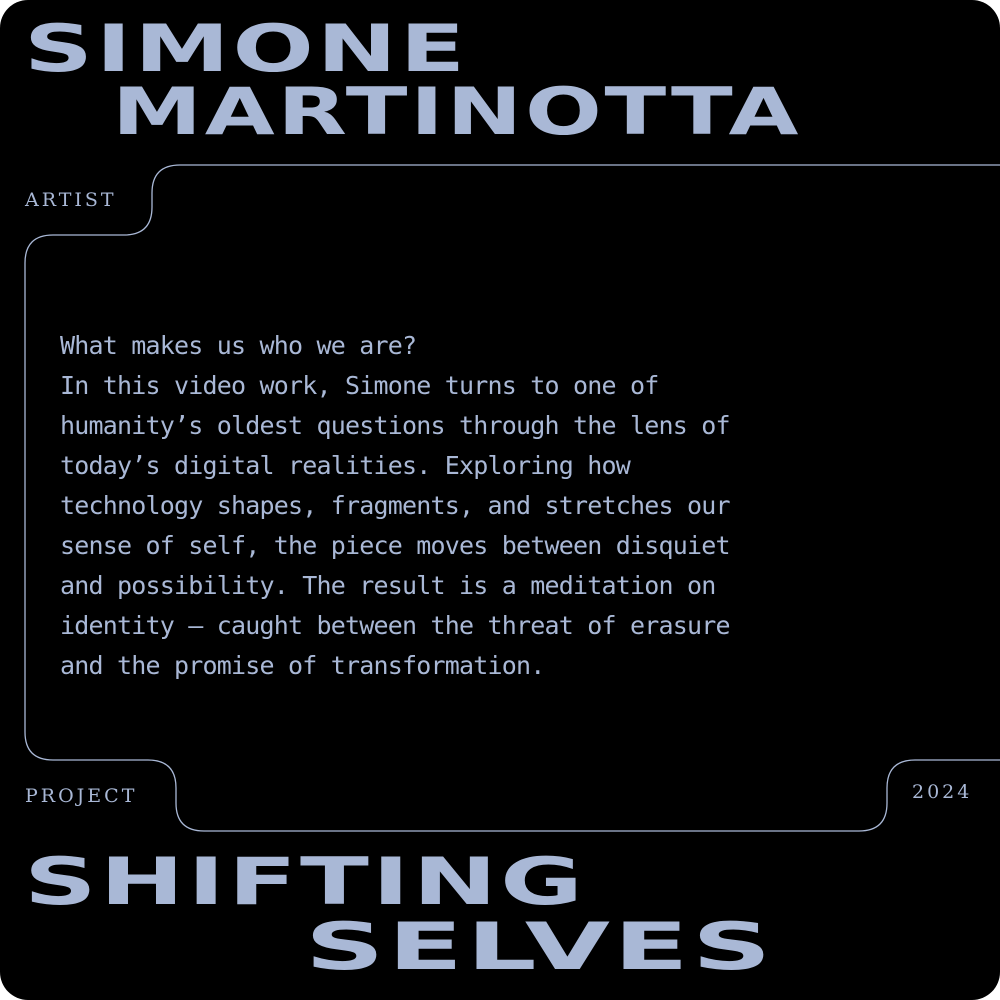 The image size is (1000, 1000). What do you see at coordinates (540, 947) in the screenshot?
I see `project-title-line-2: SELVES` at bounding box center [540, 947].